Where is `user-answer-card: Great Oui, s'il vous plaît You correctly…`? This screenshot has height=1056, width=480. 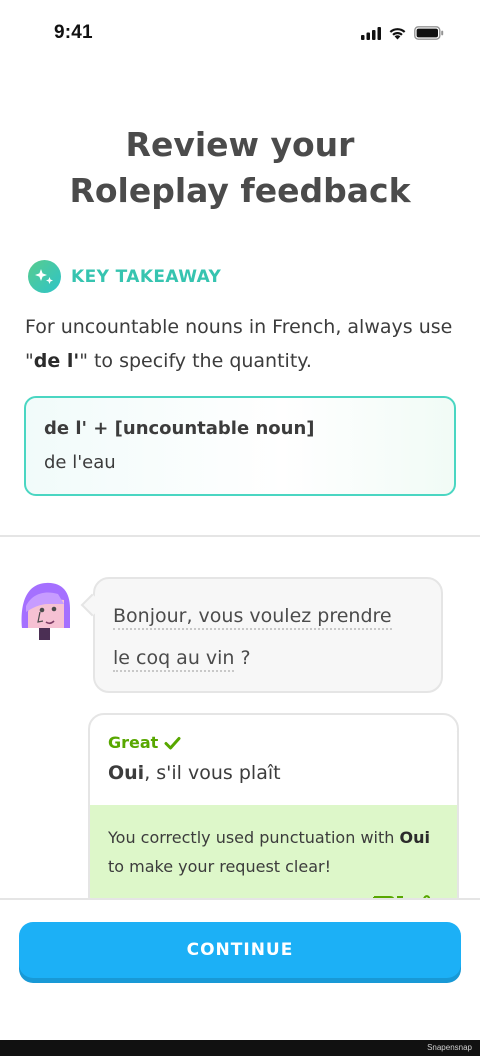
user-answer-card: Great Oui, s'il vous plaît You correctly… is located at coordinates (273, 813).